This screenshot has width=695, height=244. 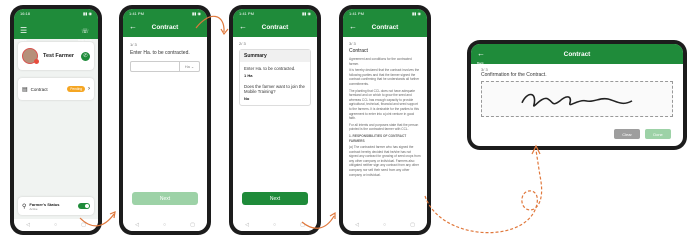 What do you see at coordinates (275, 56) in the screenshot?
I see `summary-title: Summary` at bounding box center [275, 56].